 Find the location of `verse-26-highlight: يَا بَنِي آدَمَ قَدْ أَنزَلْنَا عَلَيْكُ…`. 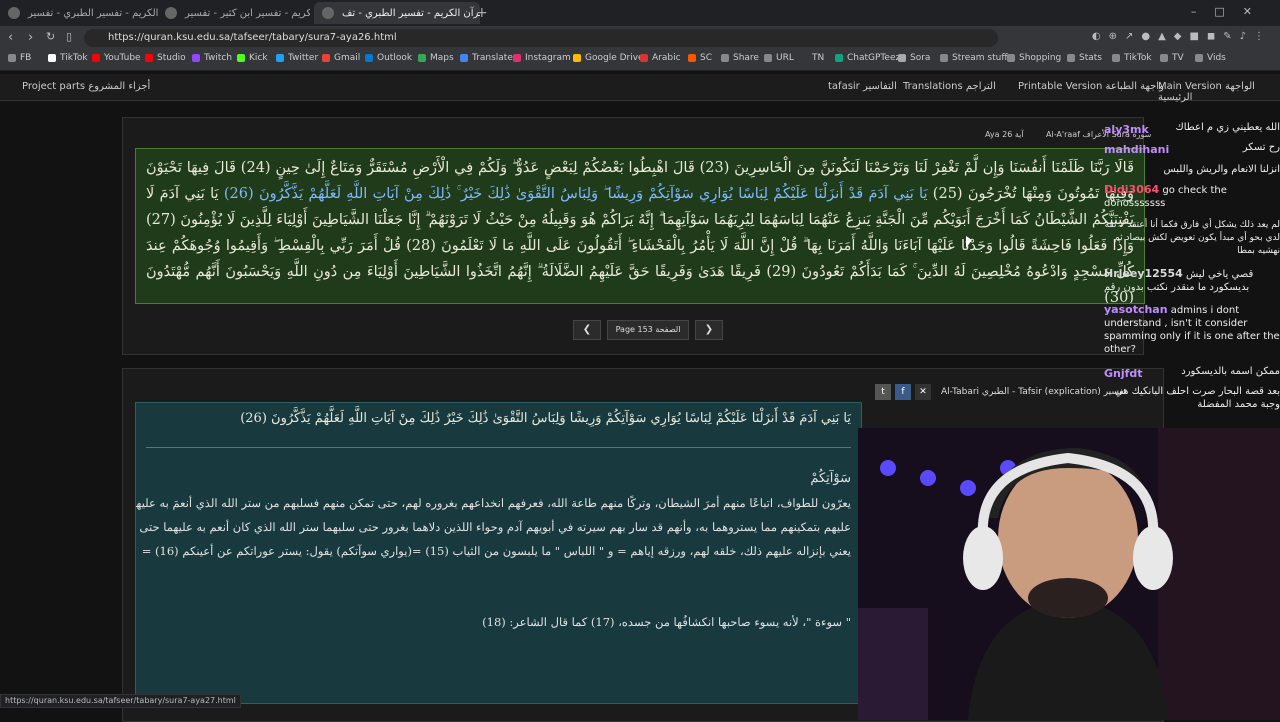

verse-26-highlight: يَا بَنِي آدَمَ قَدْ أَنزَلْنَا عَلَيْكُ… is located at coordinates (576, 194).